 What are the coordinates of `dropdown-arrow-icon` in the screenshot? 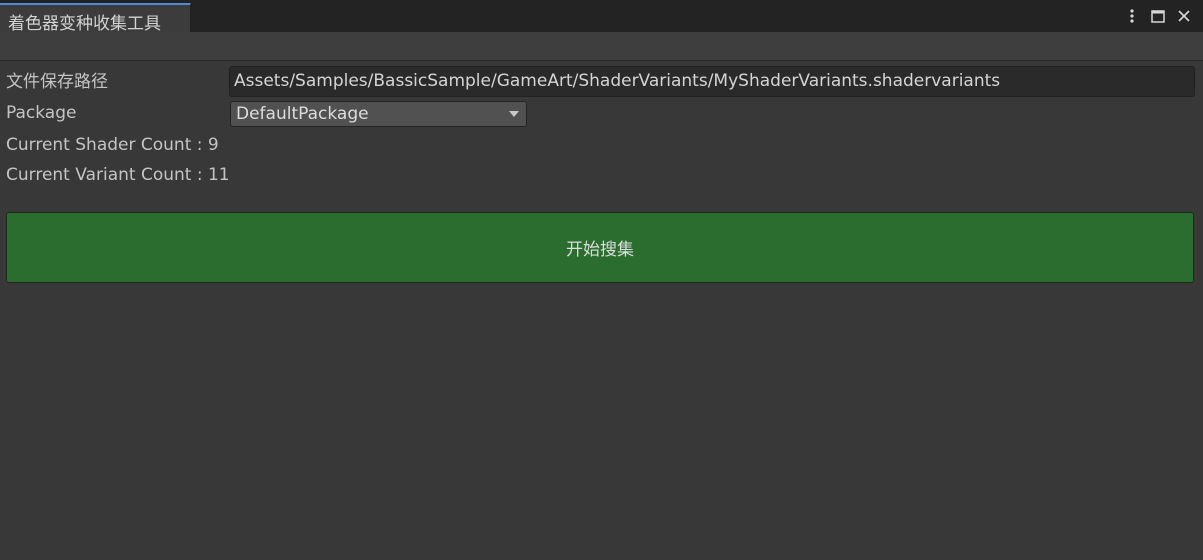 It's located at (514, 114).